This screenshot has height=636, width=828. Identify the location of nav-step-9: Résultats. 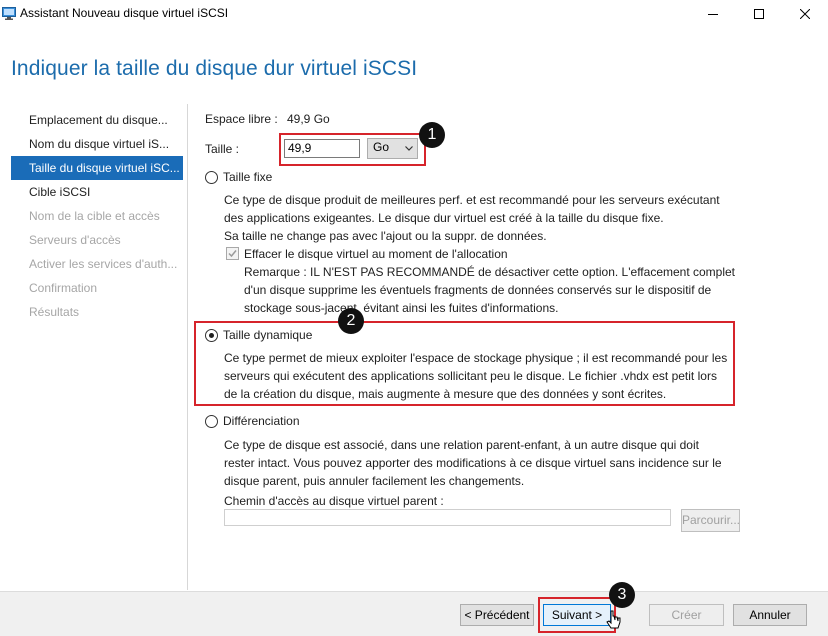
(54, 312).